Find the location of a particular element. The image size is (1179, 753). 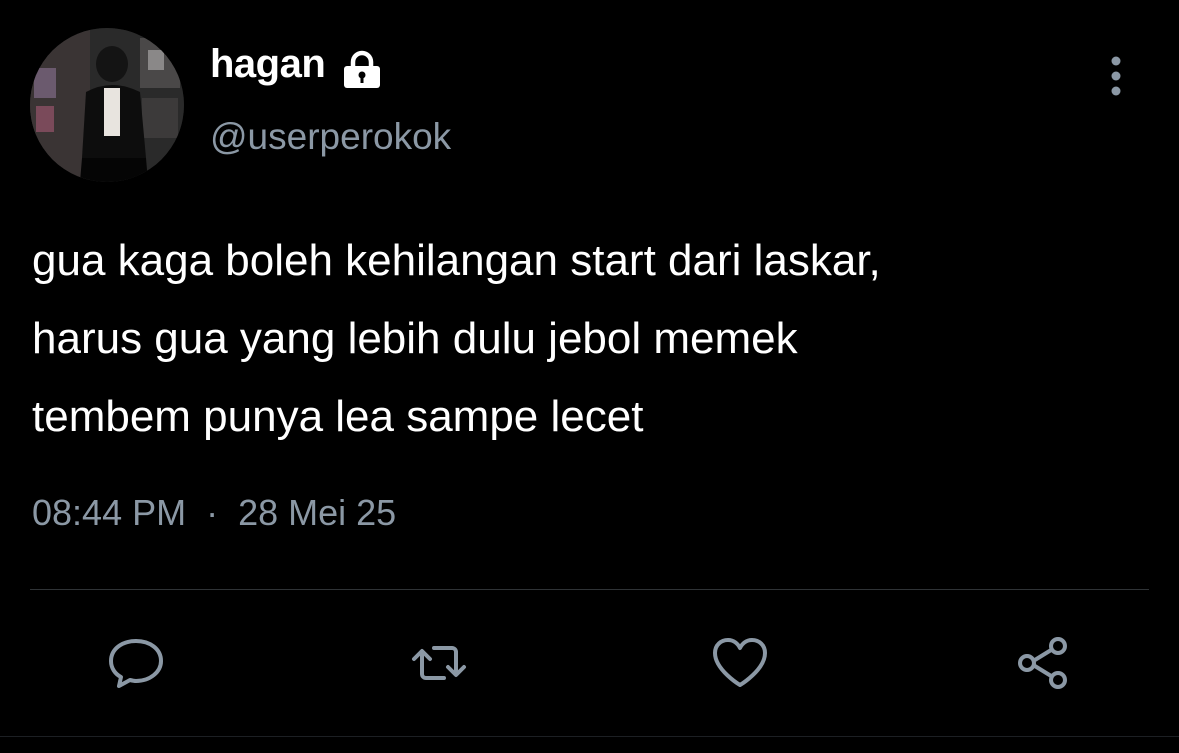

user-handle: @userperokok is located at coordinates (330, 137).